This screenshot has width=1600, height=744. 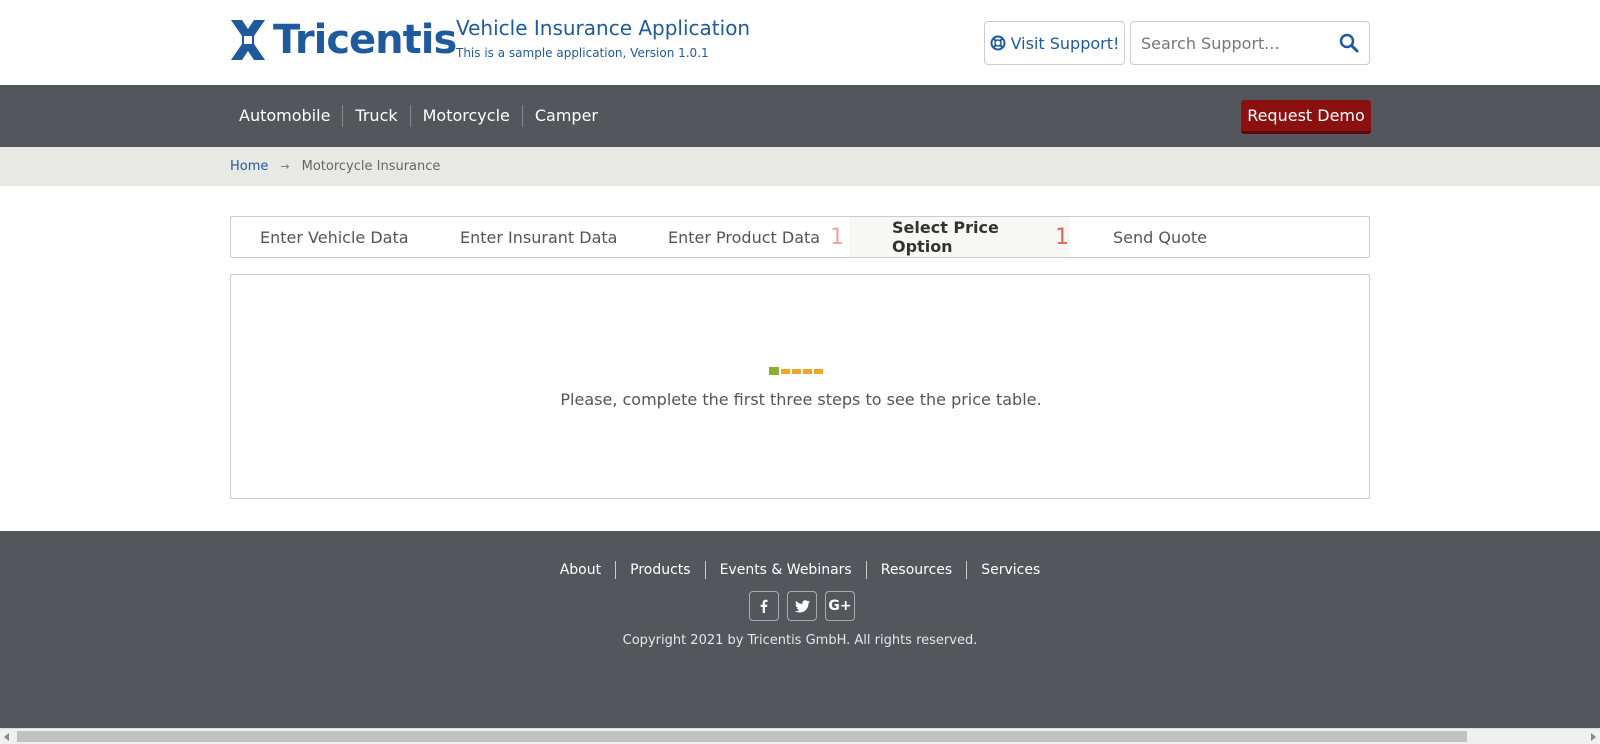 I want to click on footer-link-services: Services, so click(x=1010, y=570).